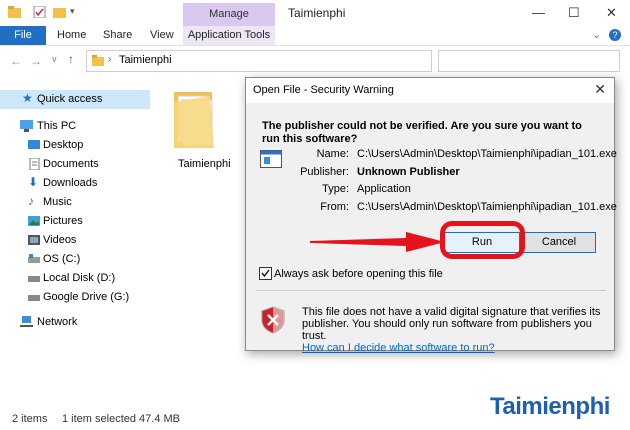  I want to click on field-type-value: Application, so click(384, 189).